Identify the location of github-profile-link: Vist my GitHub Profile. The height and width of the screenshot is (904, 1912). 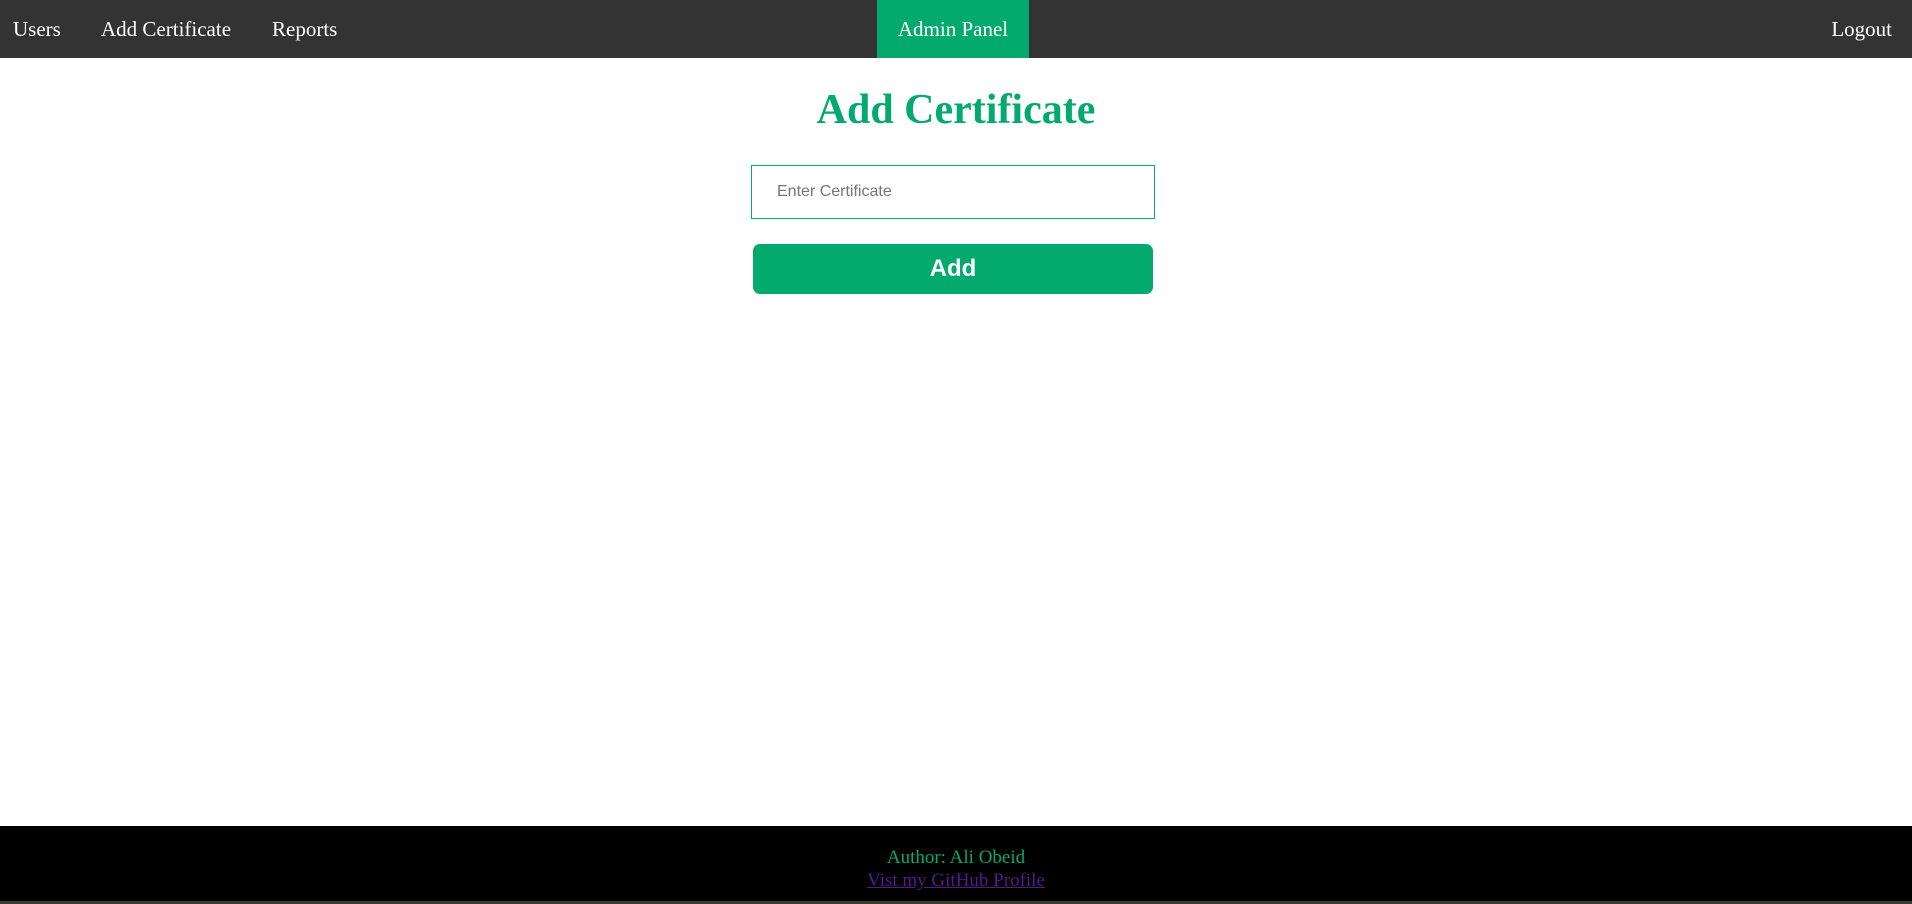
(956, 880).